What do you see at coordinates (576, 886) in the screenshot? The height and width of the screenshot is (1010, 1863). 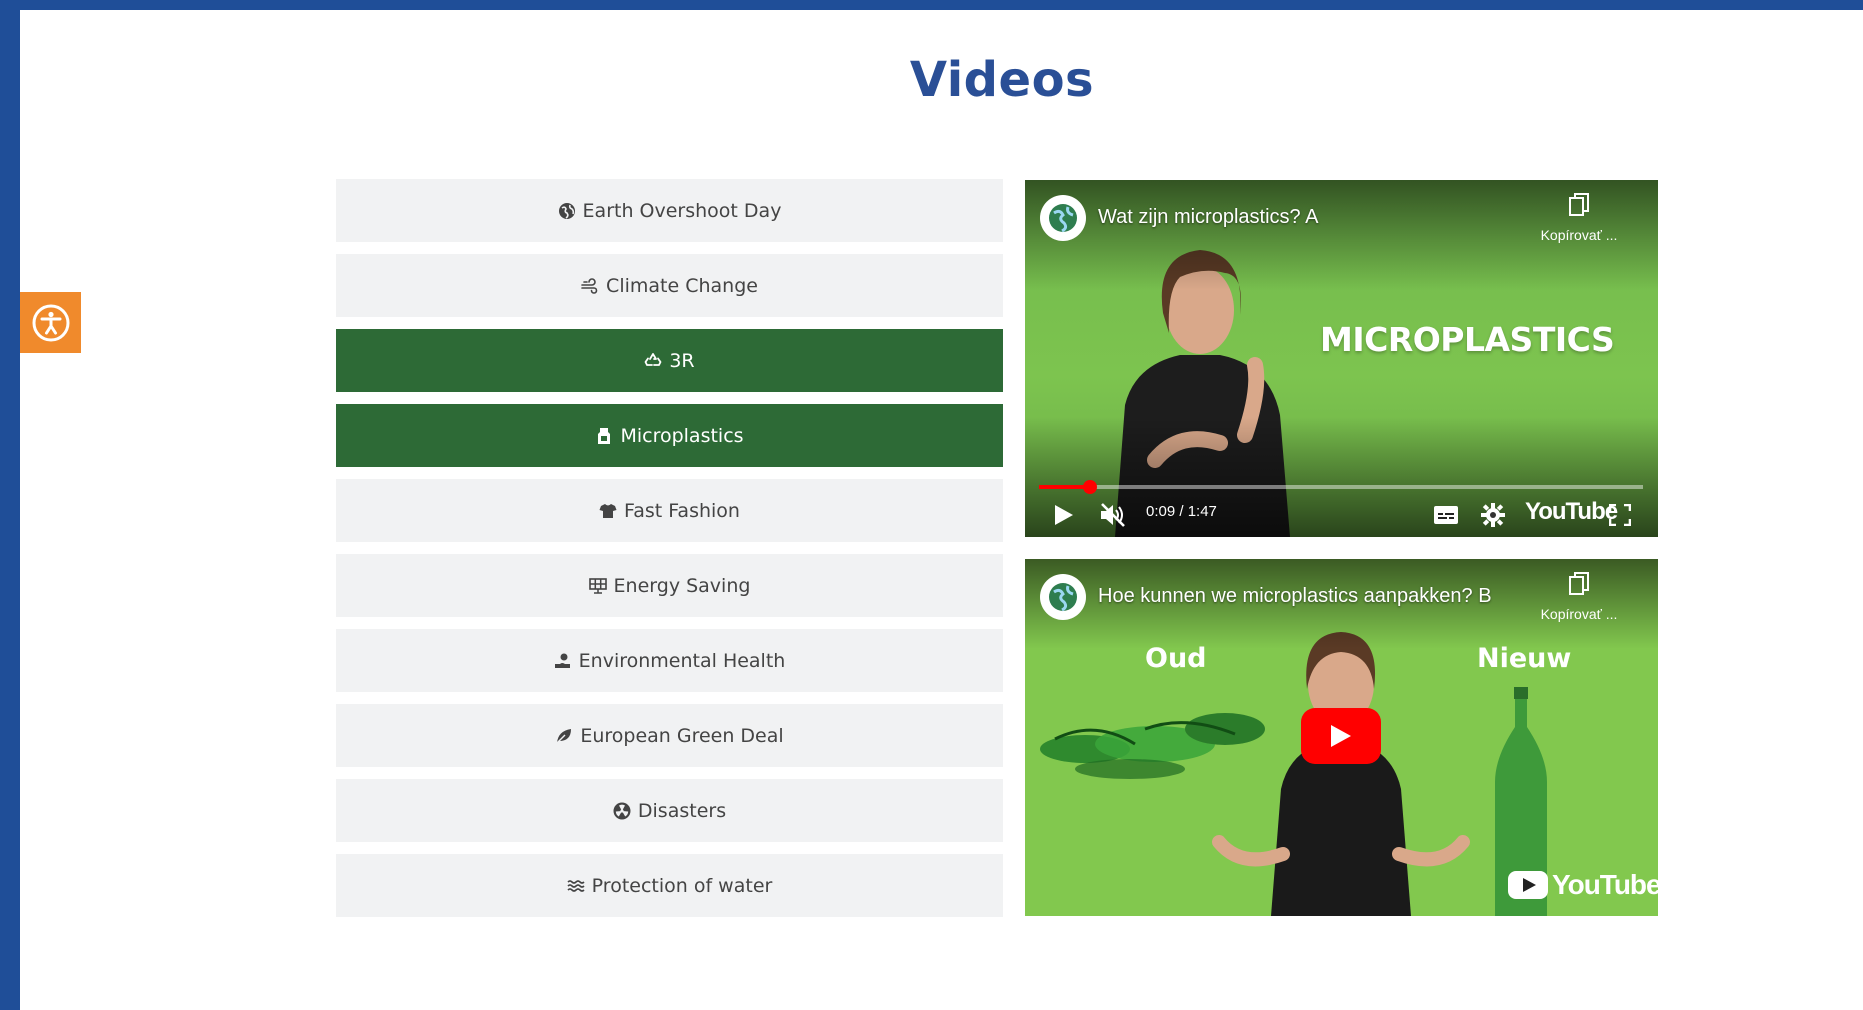 I see `water-icon` at bounding box center [576, 886].